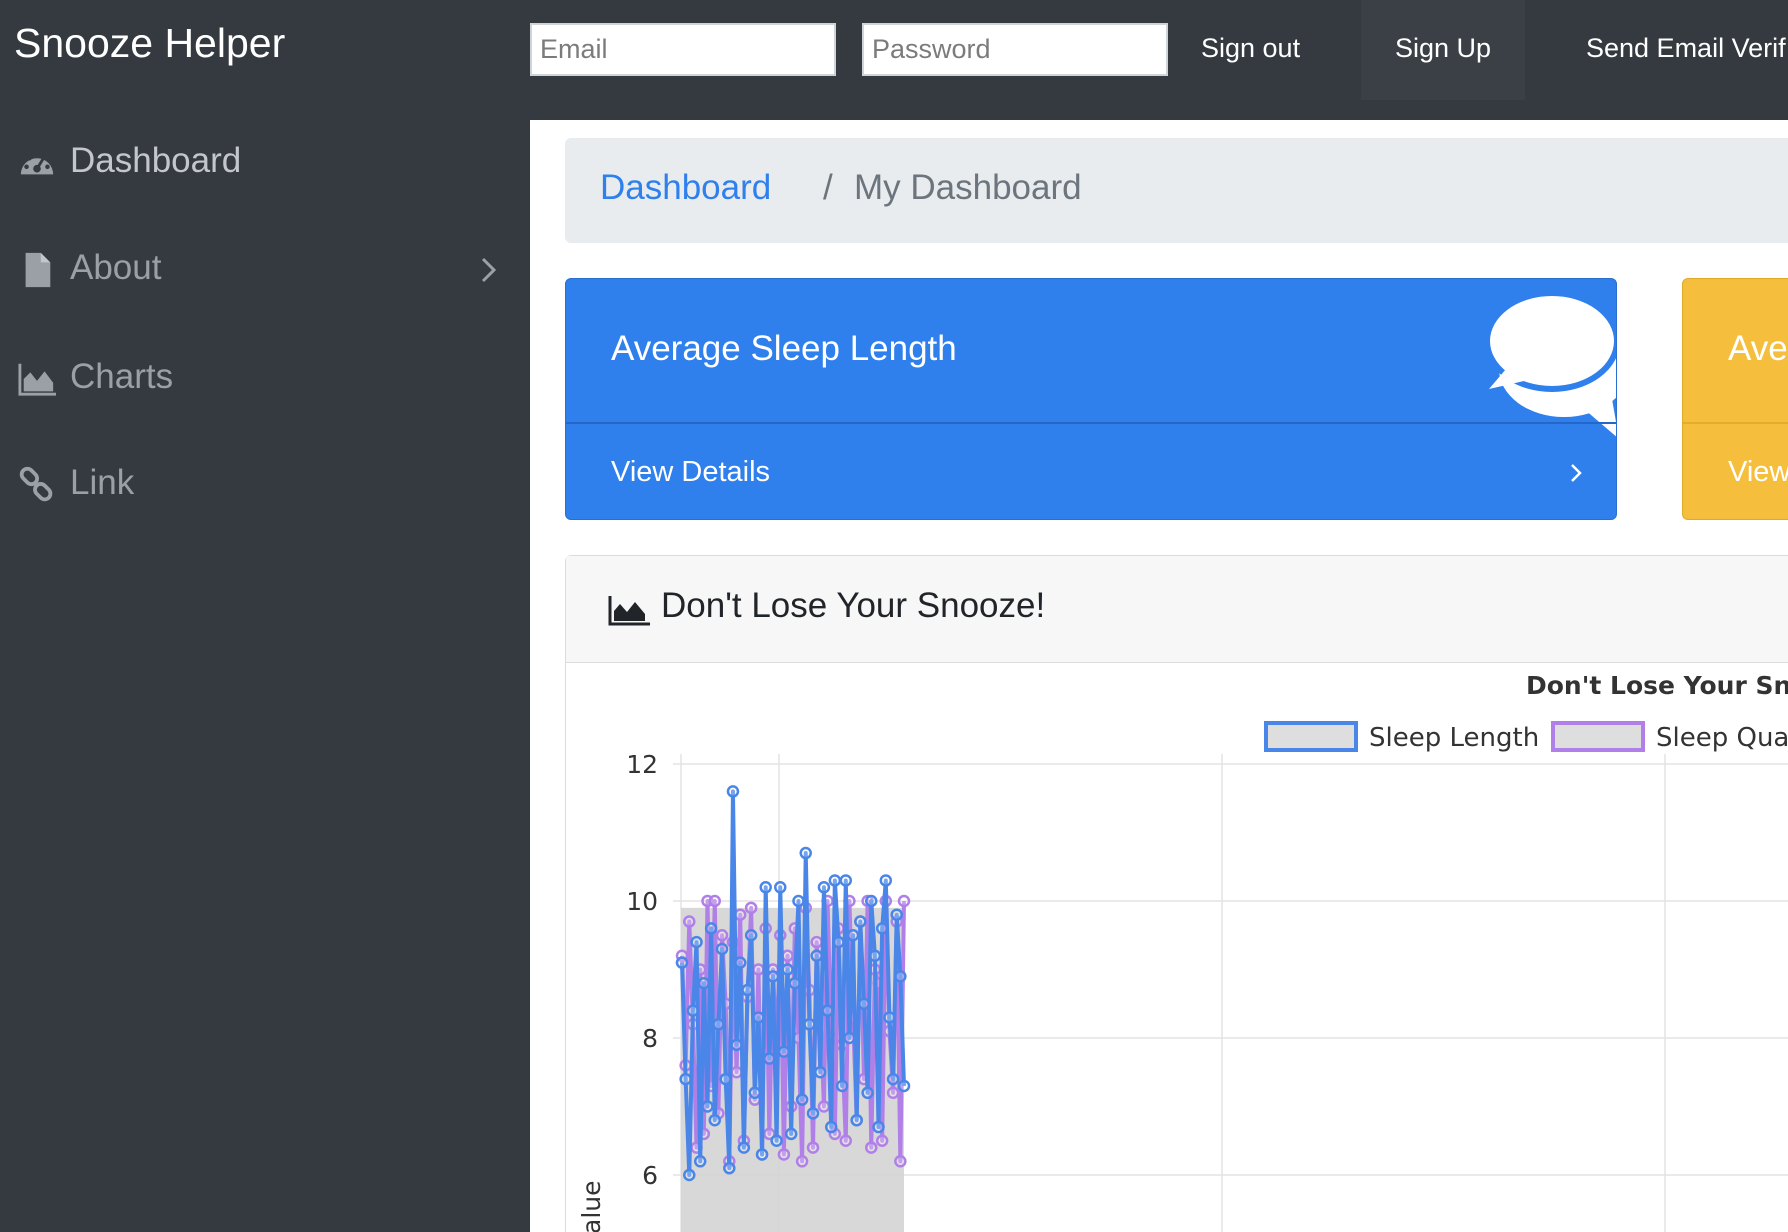 The width and height of the screenshot is (1788, 1232). What do you see at coordinates (102, 482) in the screenshot?
I see `sidebar-item-label: Link` at bounding box center [102, 482].